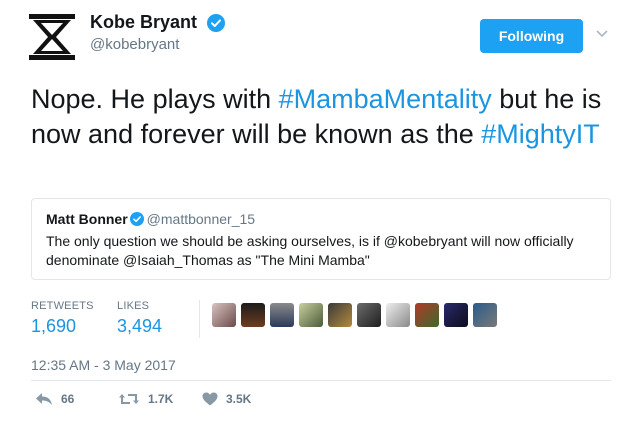 The image size is (640, 425). What do you see at coordinates (199, 319) in the screenshot?
I see `stats-divider` at bounding box center [199, 319].